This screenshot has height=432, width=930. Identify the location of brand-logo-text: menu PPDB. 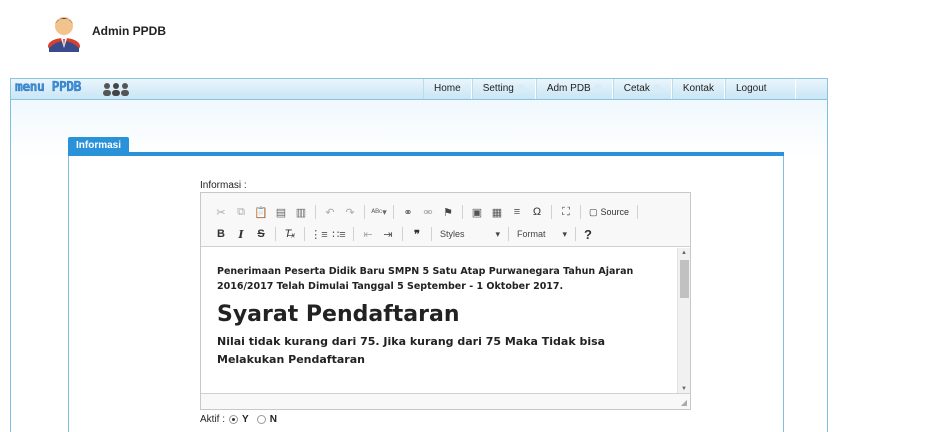
(48, 87).